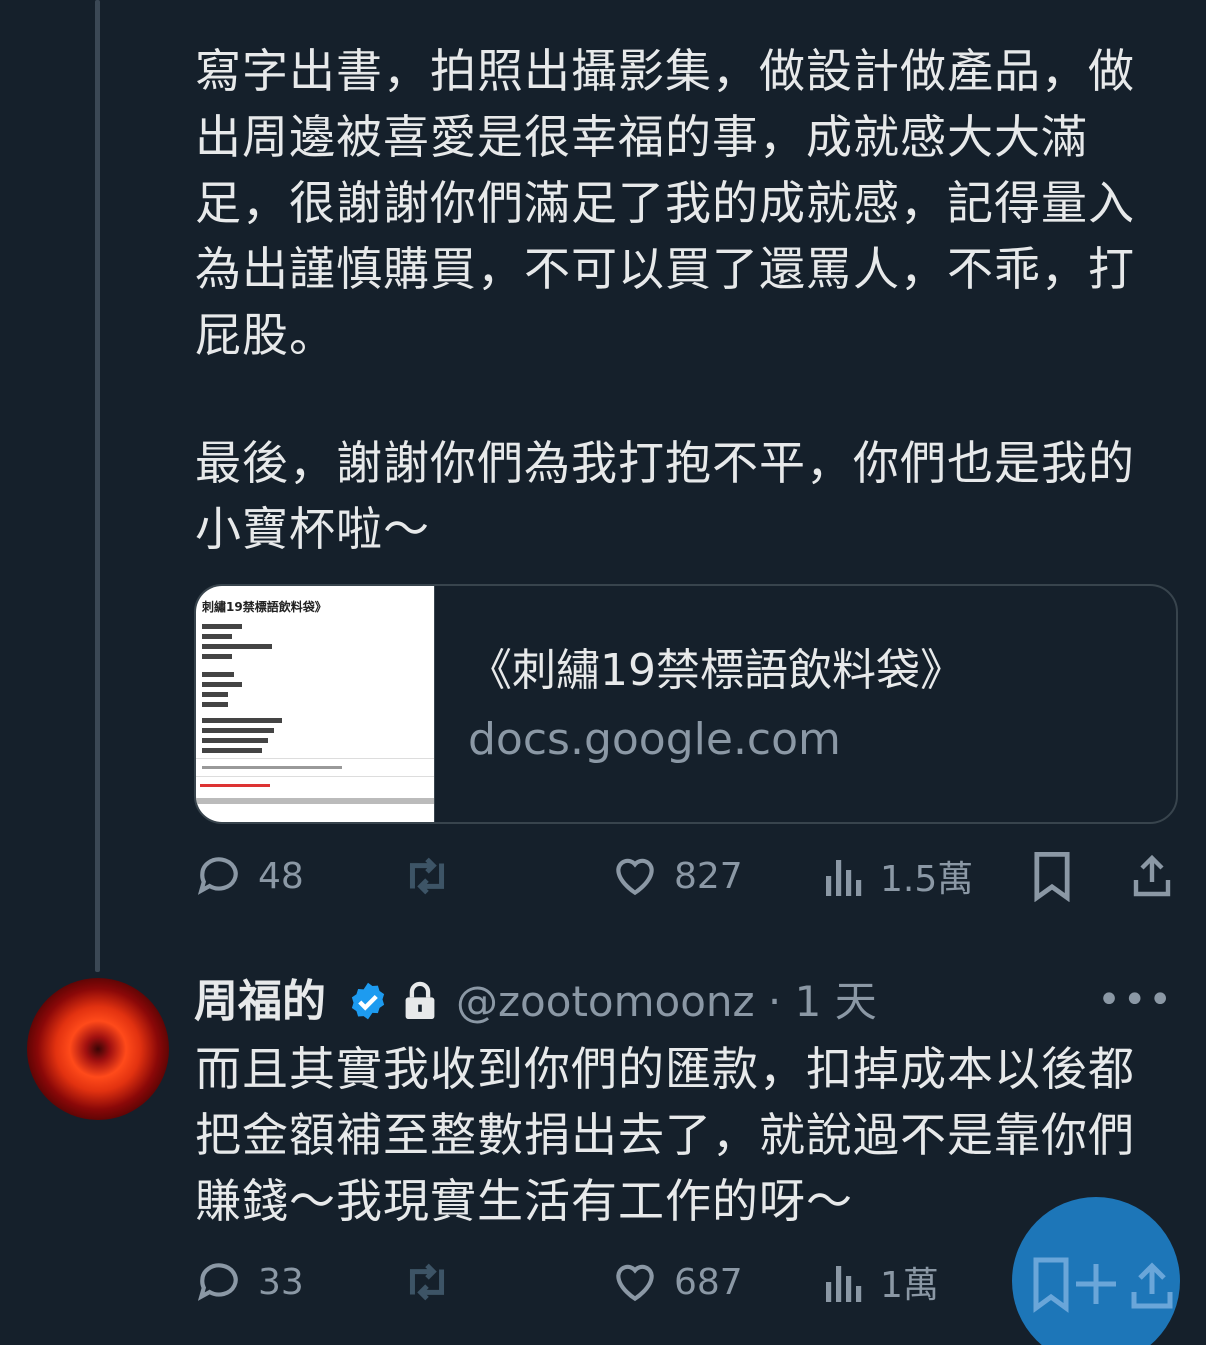 The width and height of the screenshot is (1206, 1345). Describe the element at coordinates (686, 704) in the screenshot. I see `link-preview-card: 刺繡19禁標語飲料袋》 《刺繡19禁標語飲料袋》 docs.google.com` at that location.